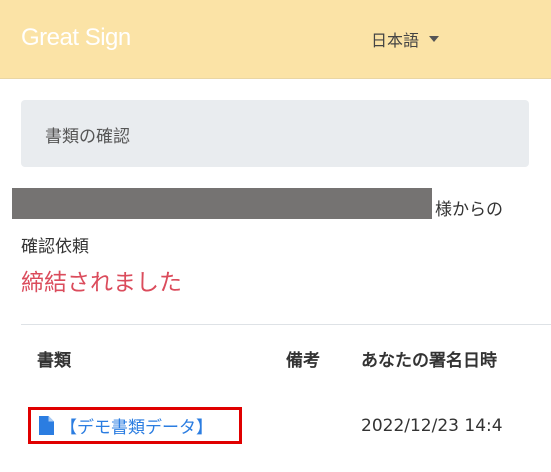 The height and width of the screenshot is (472, 551). What do you see at coordinates (76, 38) in the screenshot?
I see `app-logo: Great Sign` at bounding box center [76, 38].